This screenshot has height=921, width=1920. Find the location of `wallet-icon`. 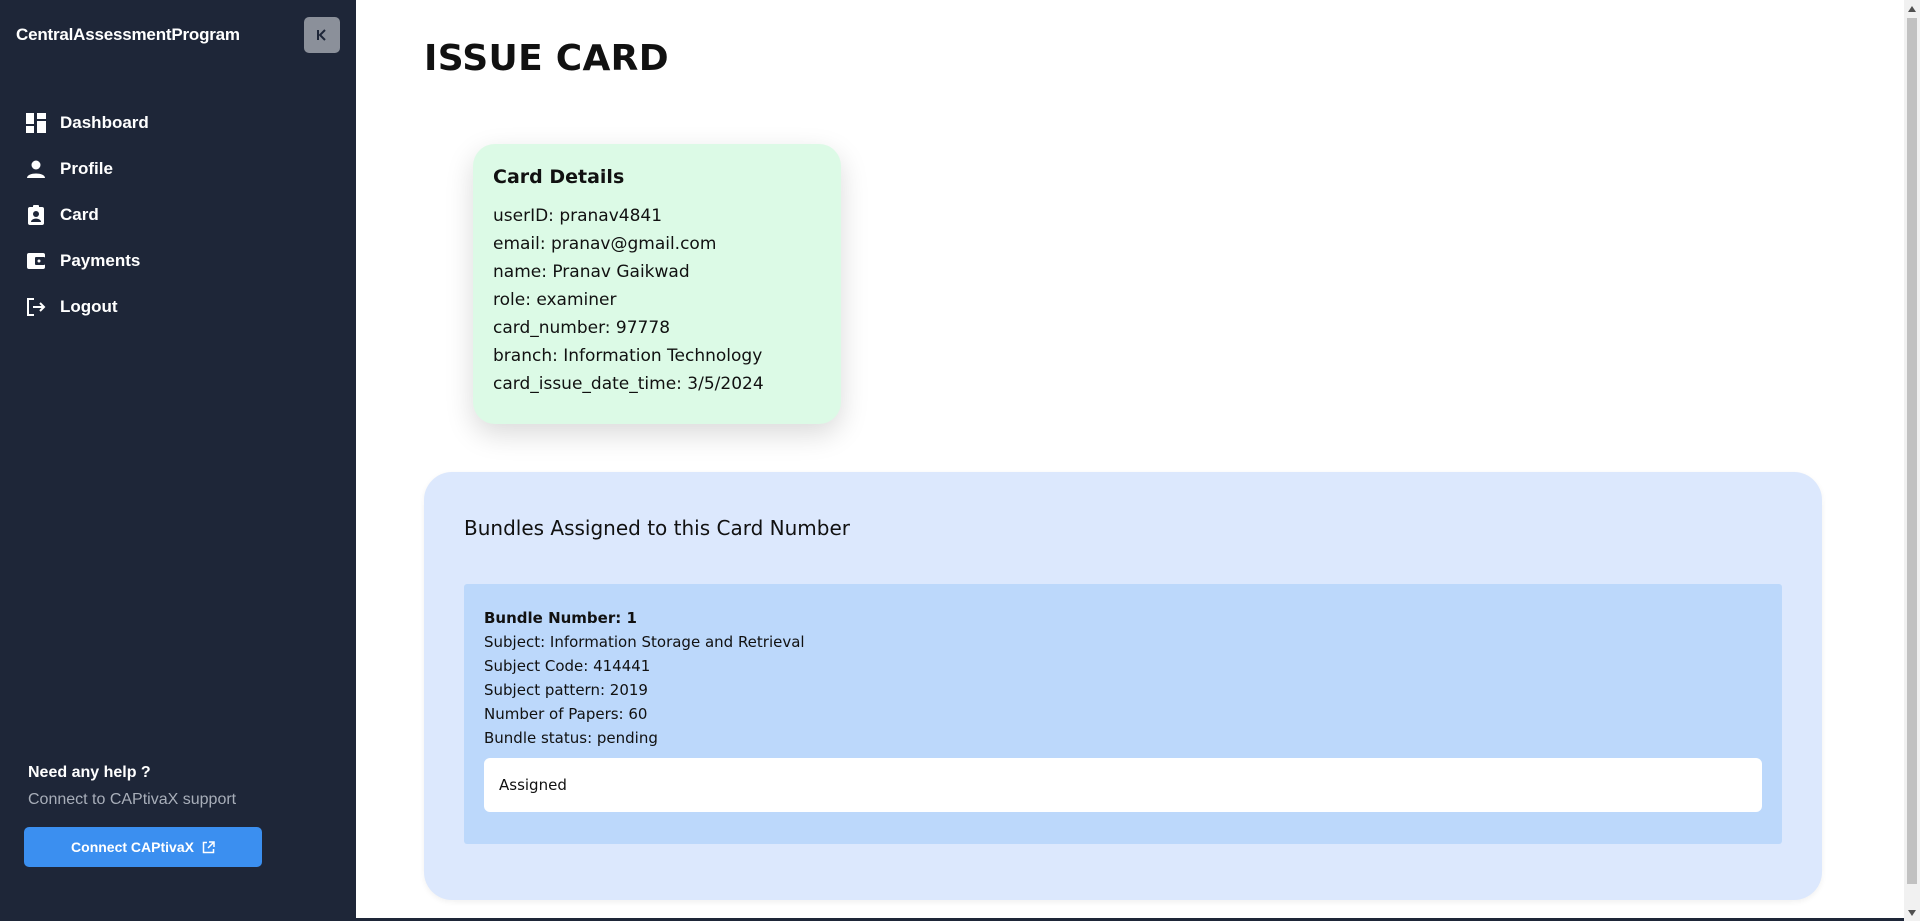

wallet-icon is located at coordinates (36, 261).